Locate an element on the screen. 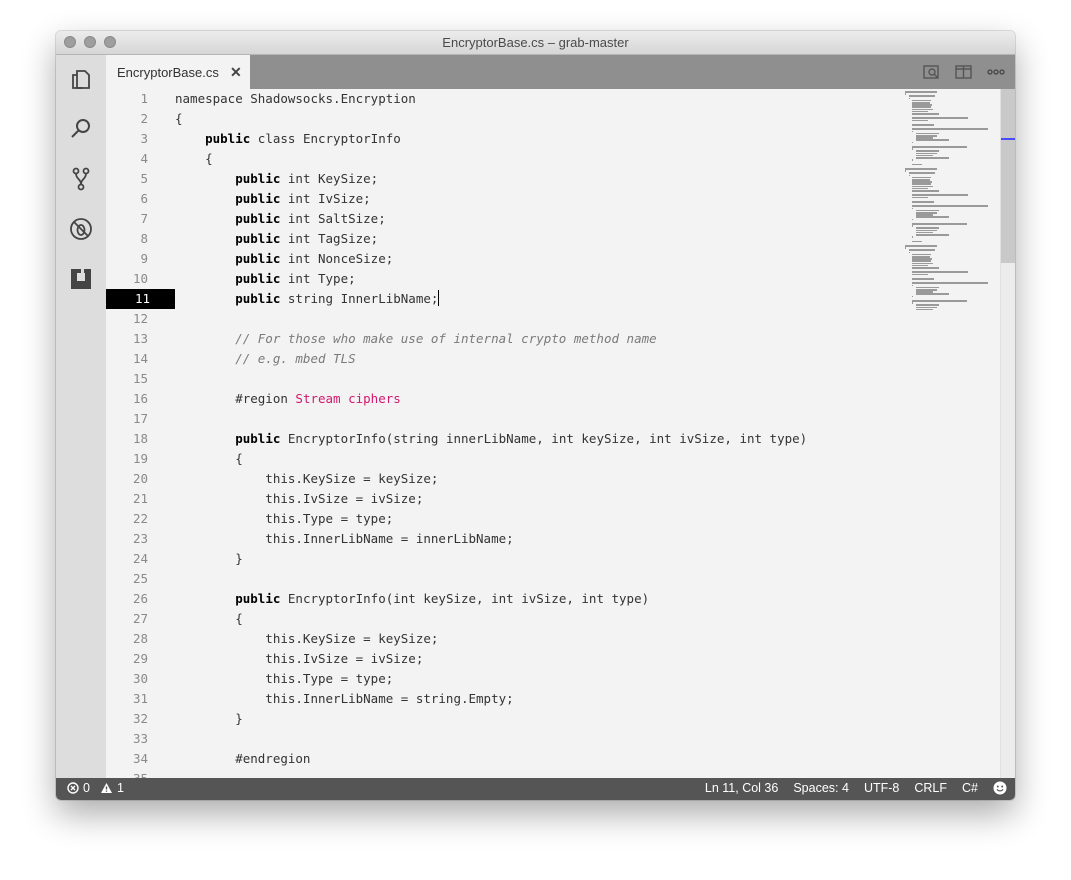 This screenshot has width=1071, height=880. code-line: 16 #region Stream ciphers is located at coordinates (506, 399).